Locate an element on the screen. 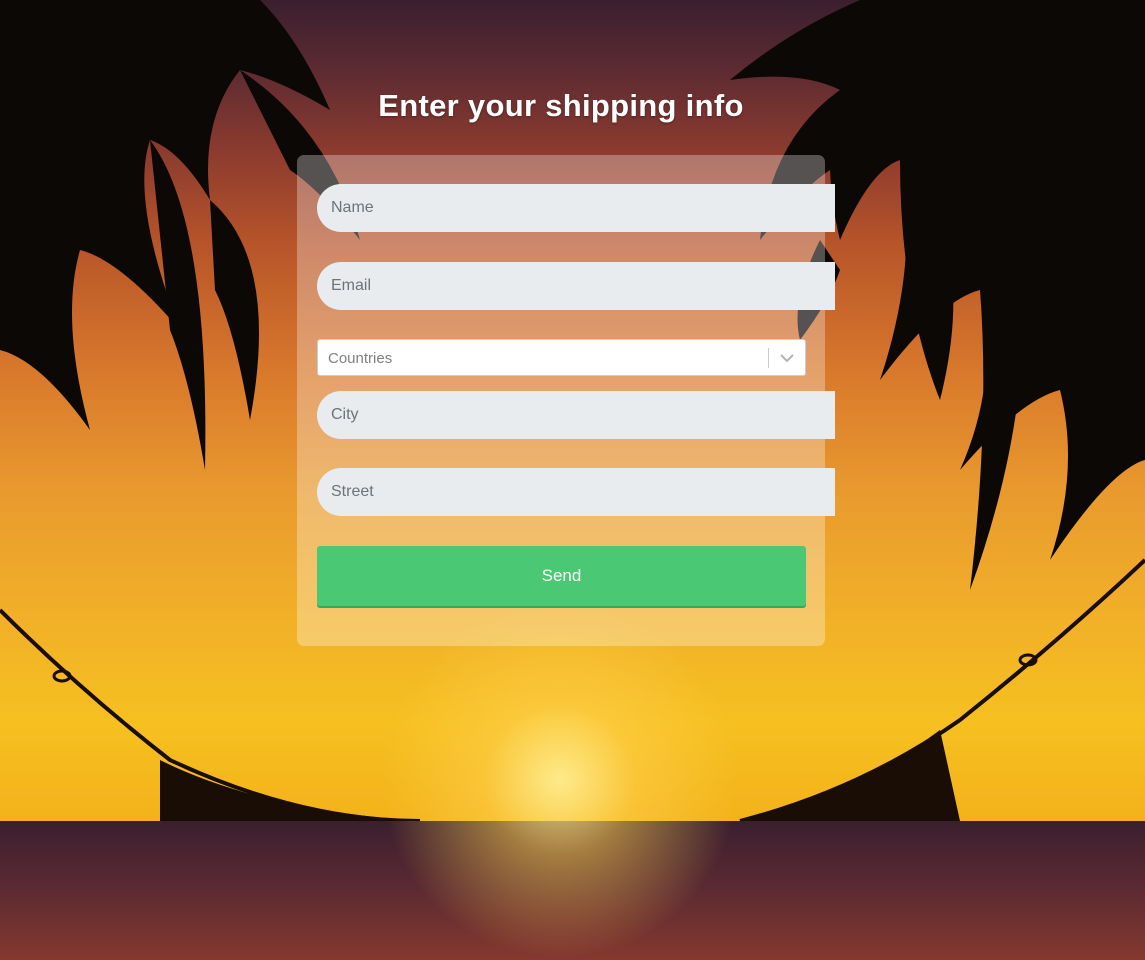 Image resolution: width=1145 pixels, height=960 pixels. countries-placeholder: Countries is located at coordinates (360, 358).